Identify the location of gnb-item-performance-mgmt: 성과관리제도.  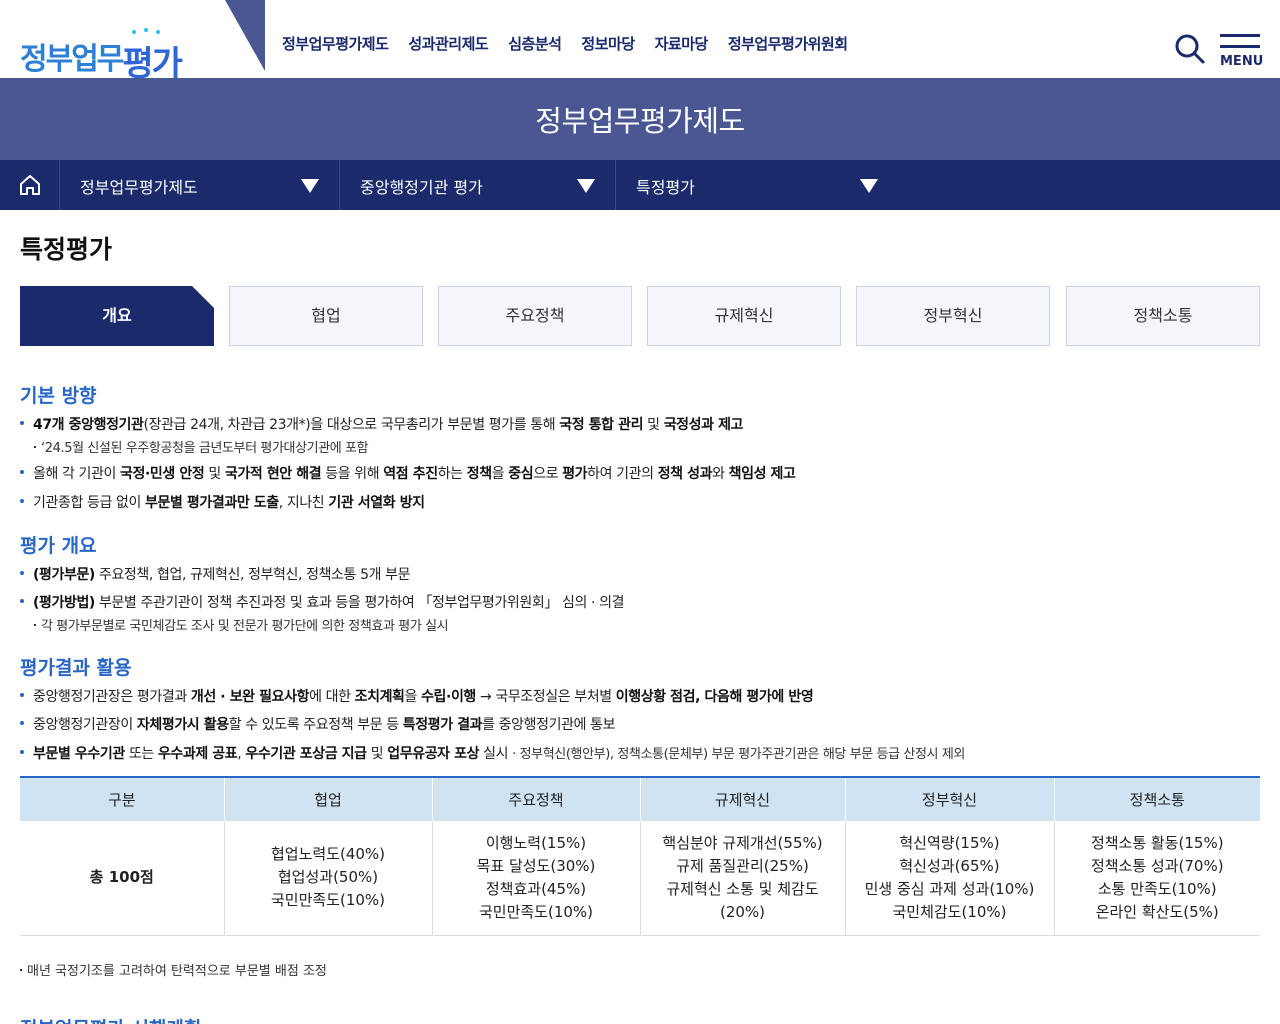
(448, 43).